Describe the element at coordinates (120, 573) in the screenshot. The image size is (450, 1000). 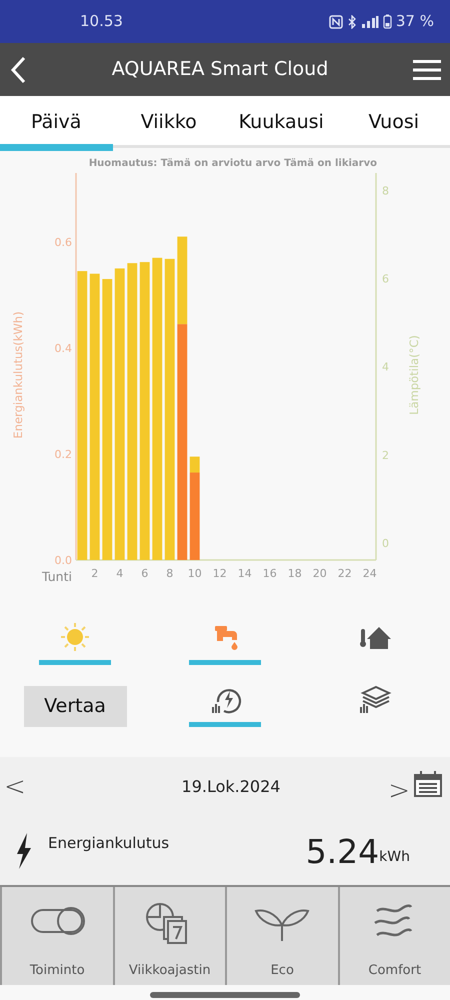
I see `x-tick-label: 4` at that location.